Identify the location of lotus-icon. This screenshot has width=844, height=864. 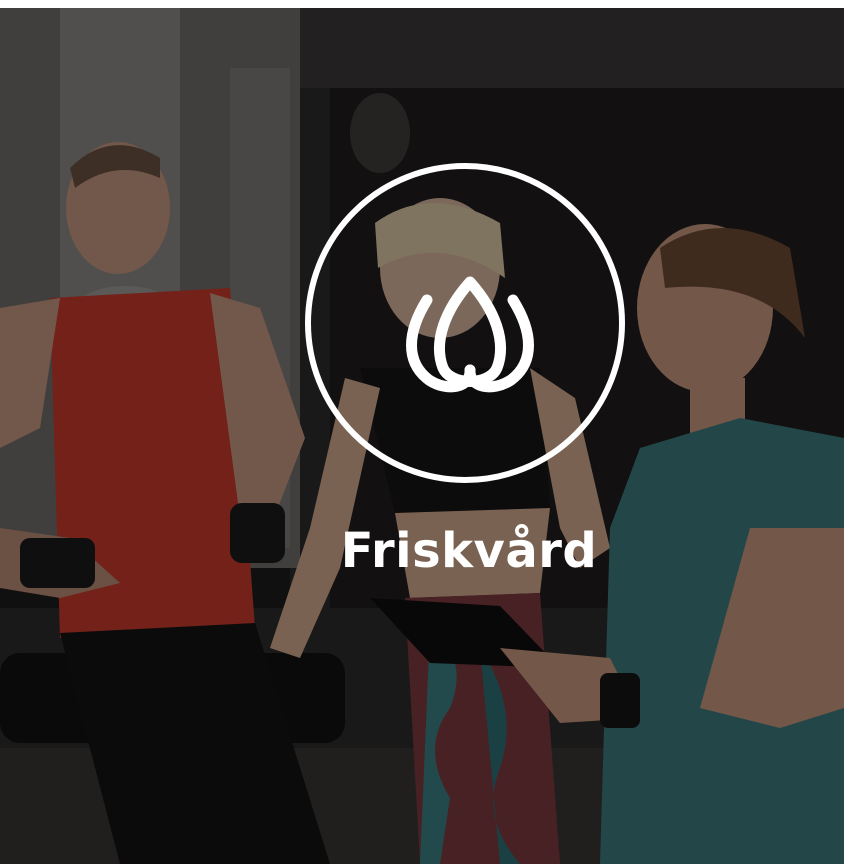
(470, 334).